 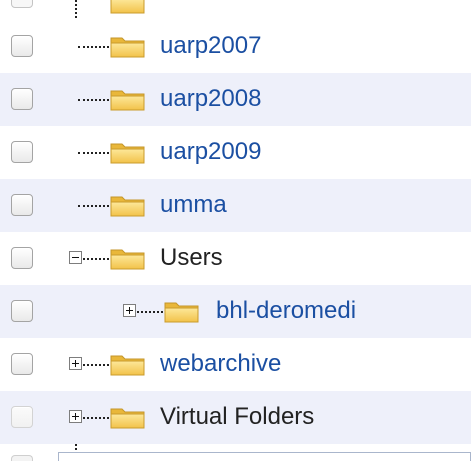 I want to click on tree-row: Virtual Folders, so click(x=235, y=417).